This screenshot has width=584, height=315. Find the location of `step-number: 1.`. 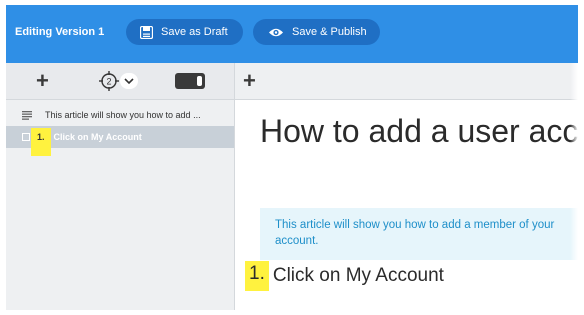

step-number: 1. is located at coordinates (257, 276).